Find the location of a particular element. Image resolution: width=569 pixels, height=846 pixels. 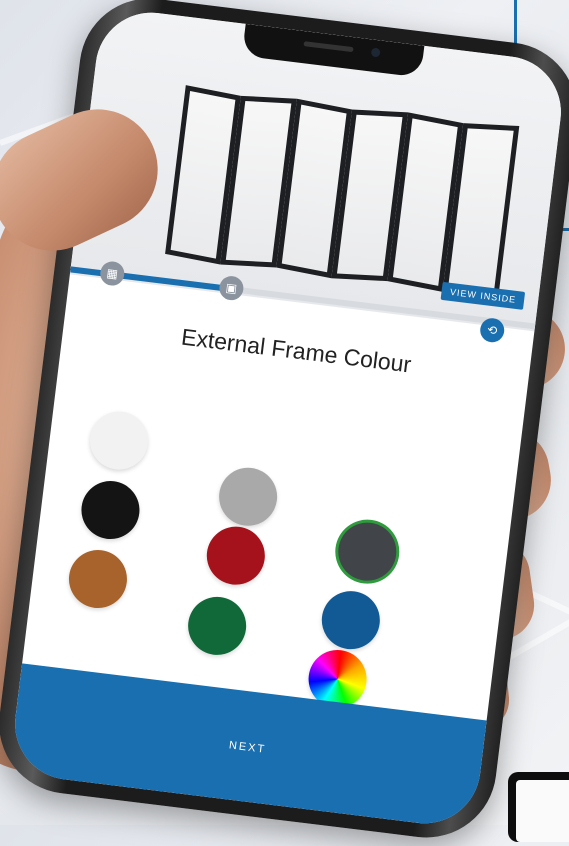

swatch-white is located at coordinates (119, 440).